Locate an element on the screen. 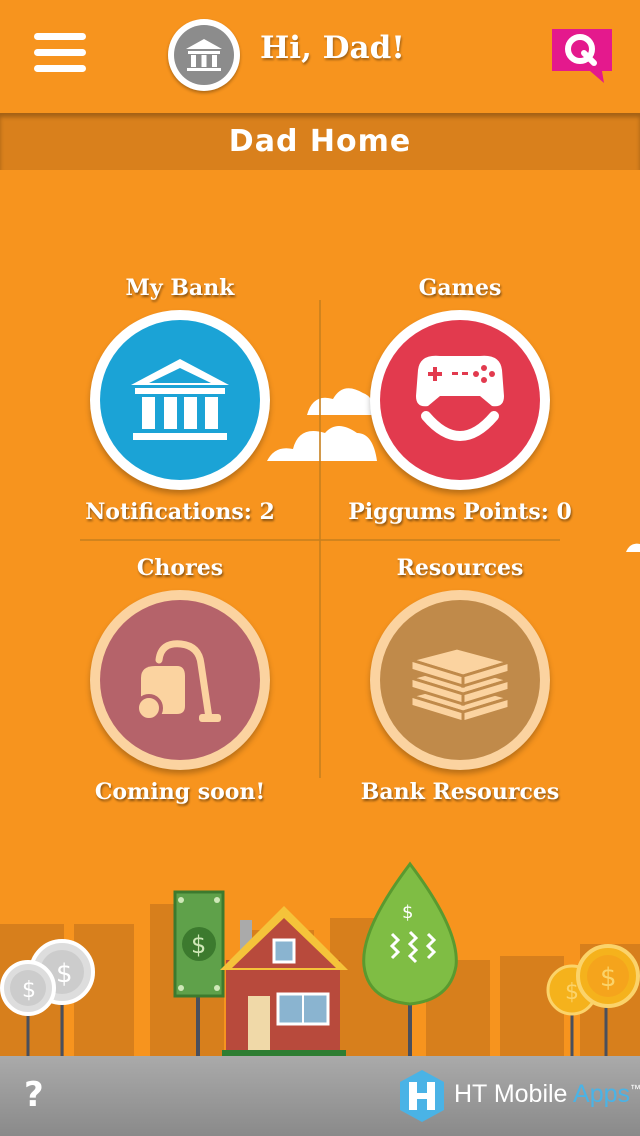 The width and height of the screenshot is (640, 1136). page-title: Dad Home is located at coordinates (320, 141).